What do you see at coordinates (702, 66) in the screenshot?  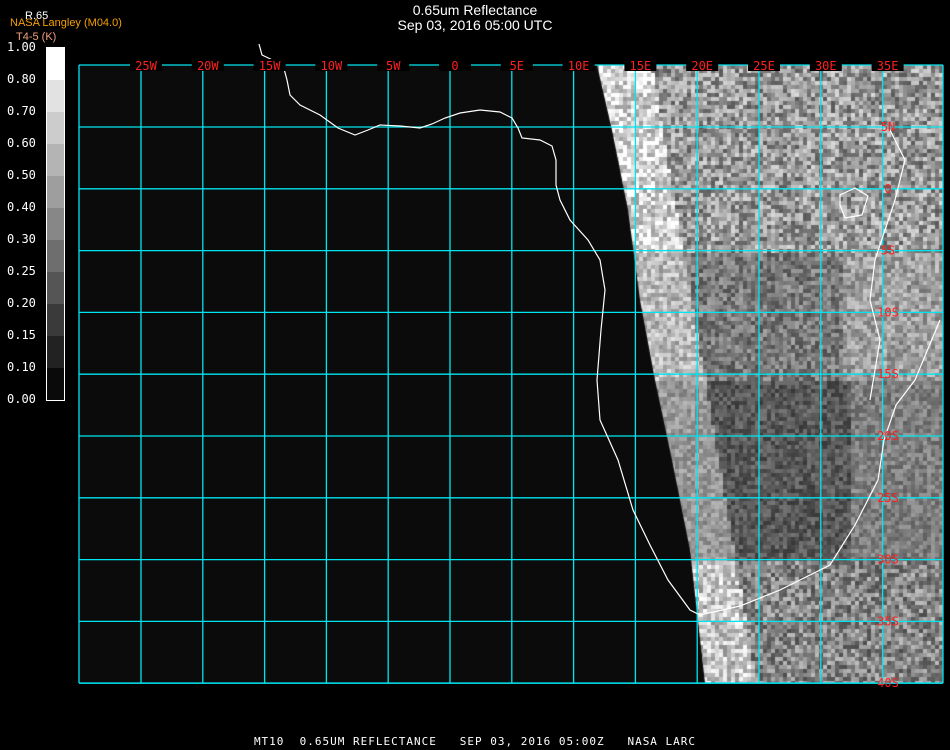 I see `longitude-label: 20E` at bounding box center [702, 66].